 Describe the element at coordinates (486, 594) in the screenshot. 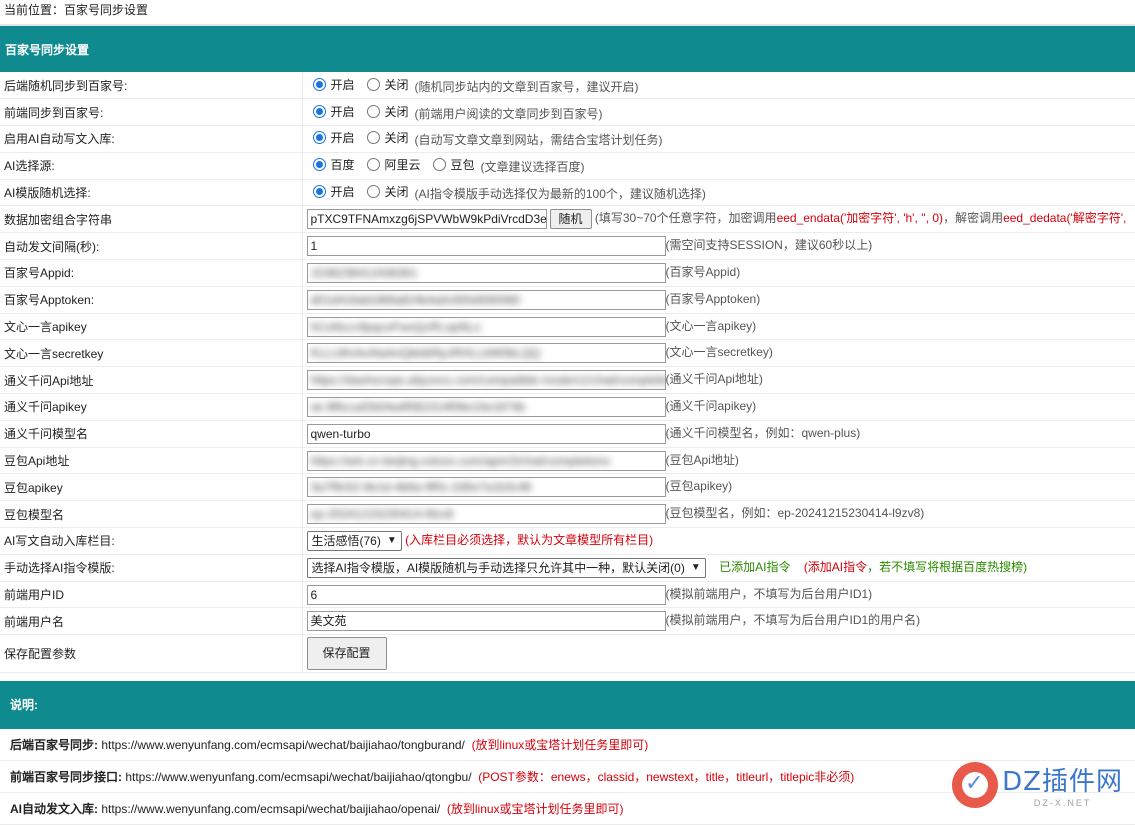

I see `user-id-input: 6` at that location.